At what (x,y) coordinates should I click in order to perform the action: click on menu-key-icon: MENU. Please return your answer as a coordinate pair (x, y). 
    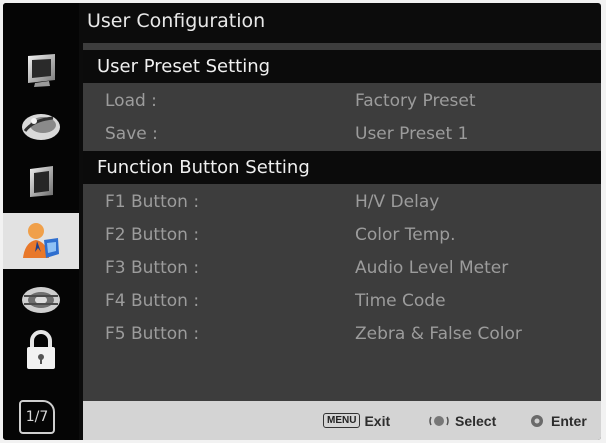
    Looking at the image, I should click on (342, 420).